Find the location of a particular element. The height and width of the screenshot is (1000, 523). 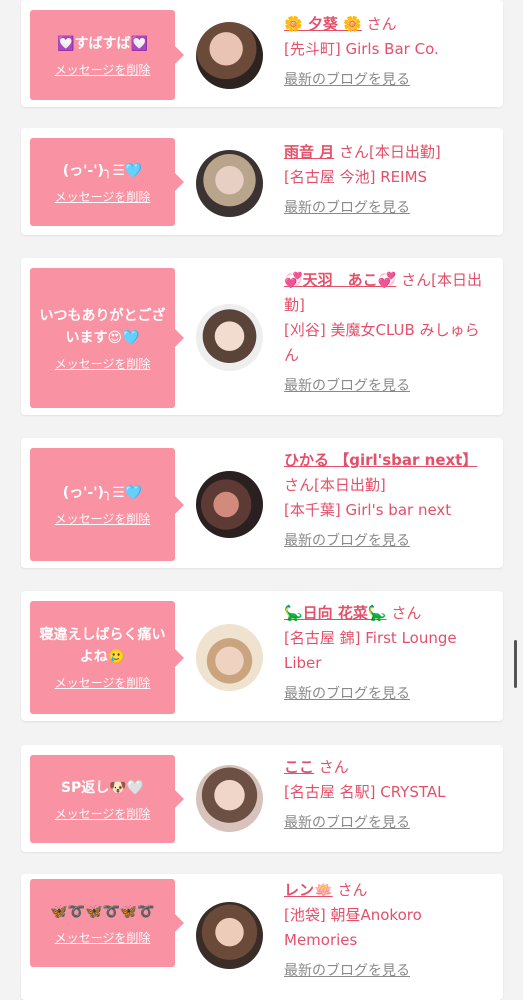

shop-name: [池袋] 朝昼Anokoro Memories is located at coordinates (353, 927).